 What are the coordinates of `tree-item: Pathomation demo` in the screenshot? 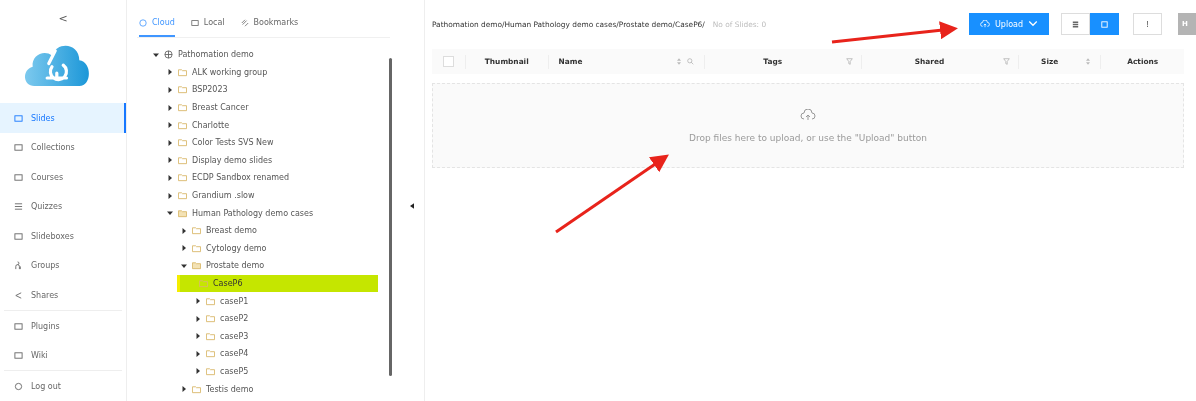 It's located at (263, 55).